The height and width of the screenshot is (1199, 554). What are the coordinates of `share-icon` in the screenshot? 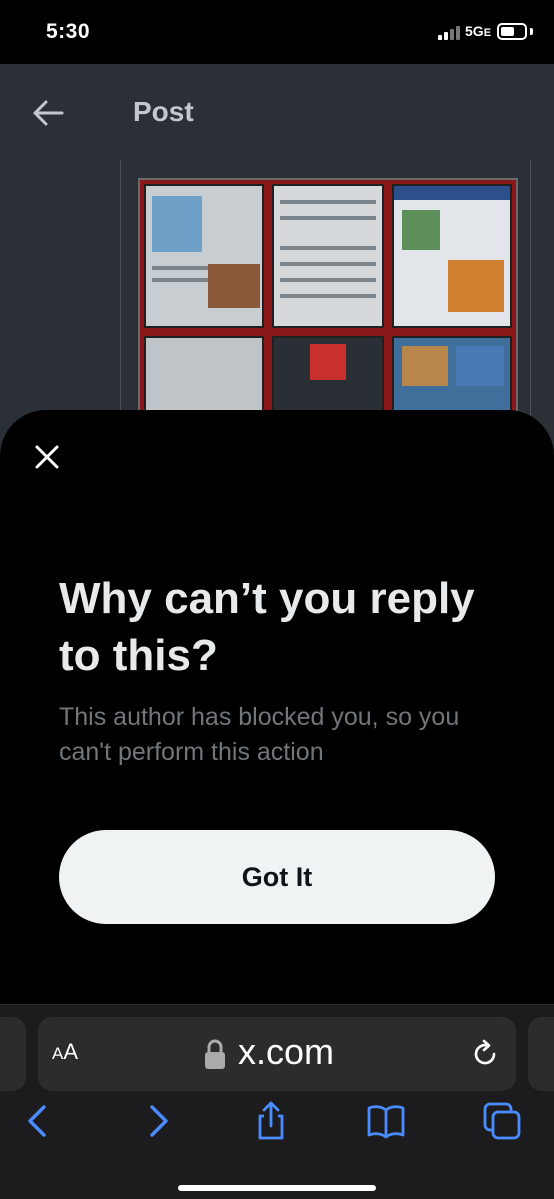 It's located at (271, 1121).